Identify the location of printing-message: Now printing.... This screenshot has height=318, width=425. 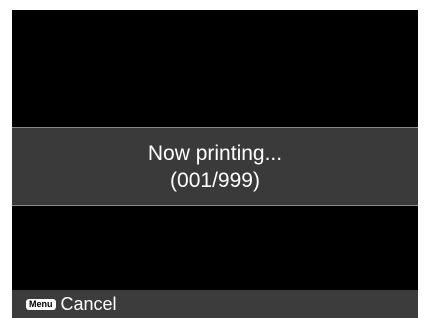
(215, 153).